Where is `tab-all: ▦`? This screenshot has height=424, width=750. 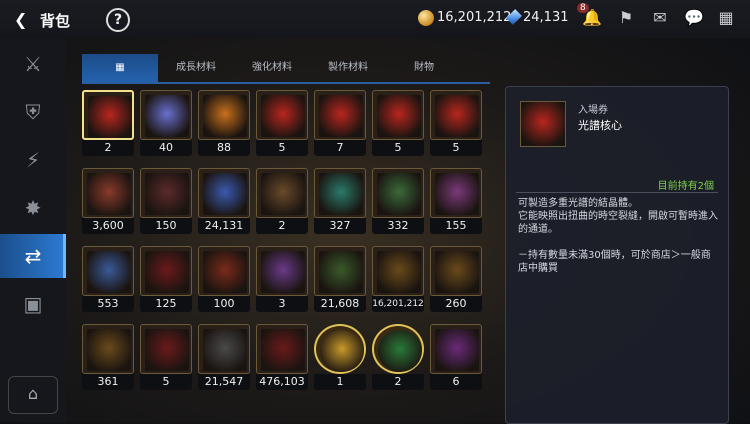 tab-all: ▦ is located at coordinates (120, 68).